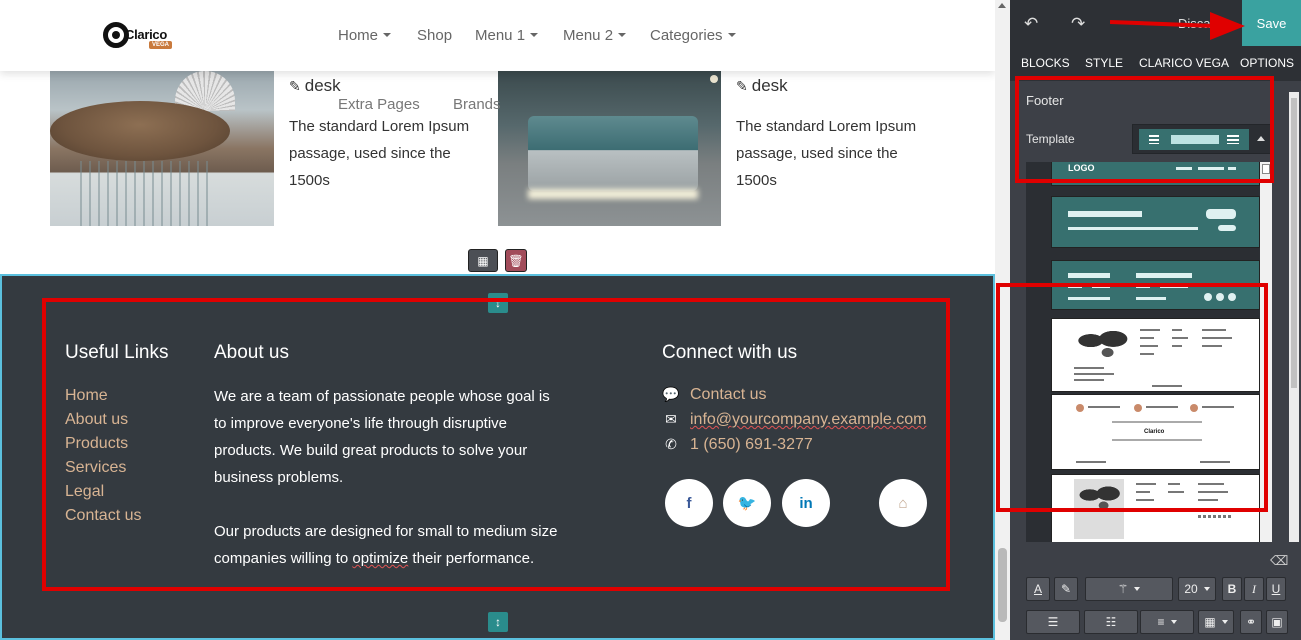 This screenshot has width=1301, height=640. What do you see at coordinates (1191, 589) in the screenshot?
I see `font-size-value: 20` at bounding box center [1191, 589].